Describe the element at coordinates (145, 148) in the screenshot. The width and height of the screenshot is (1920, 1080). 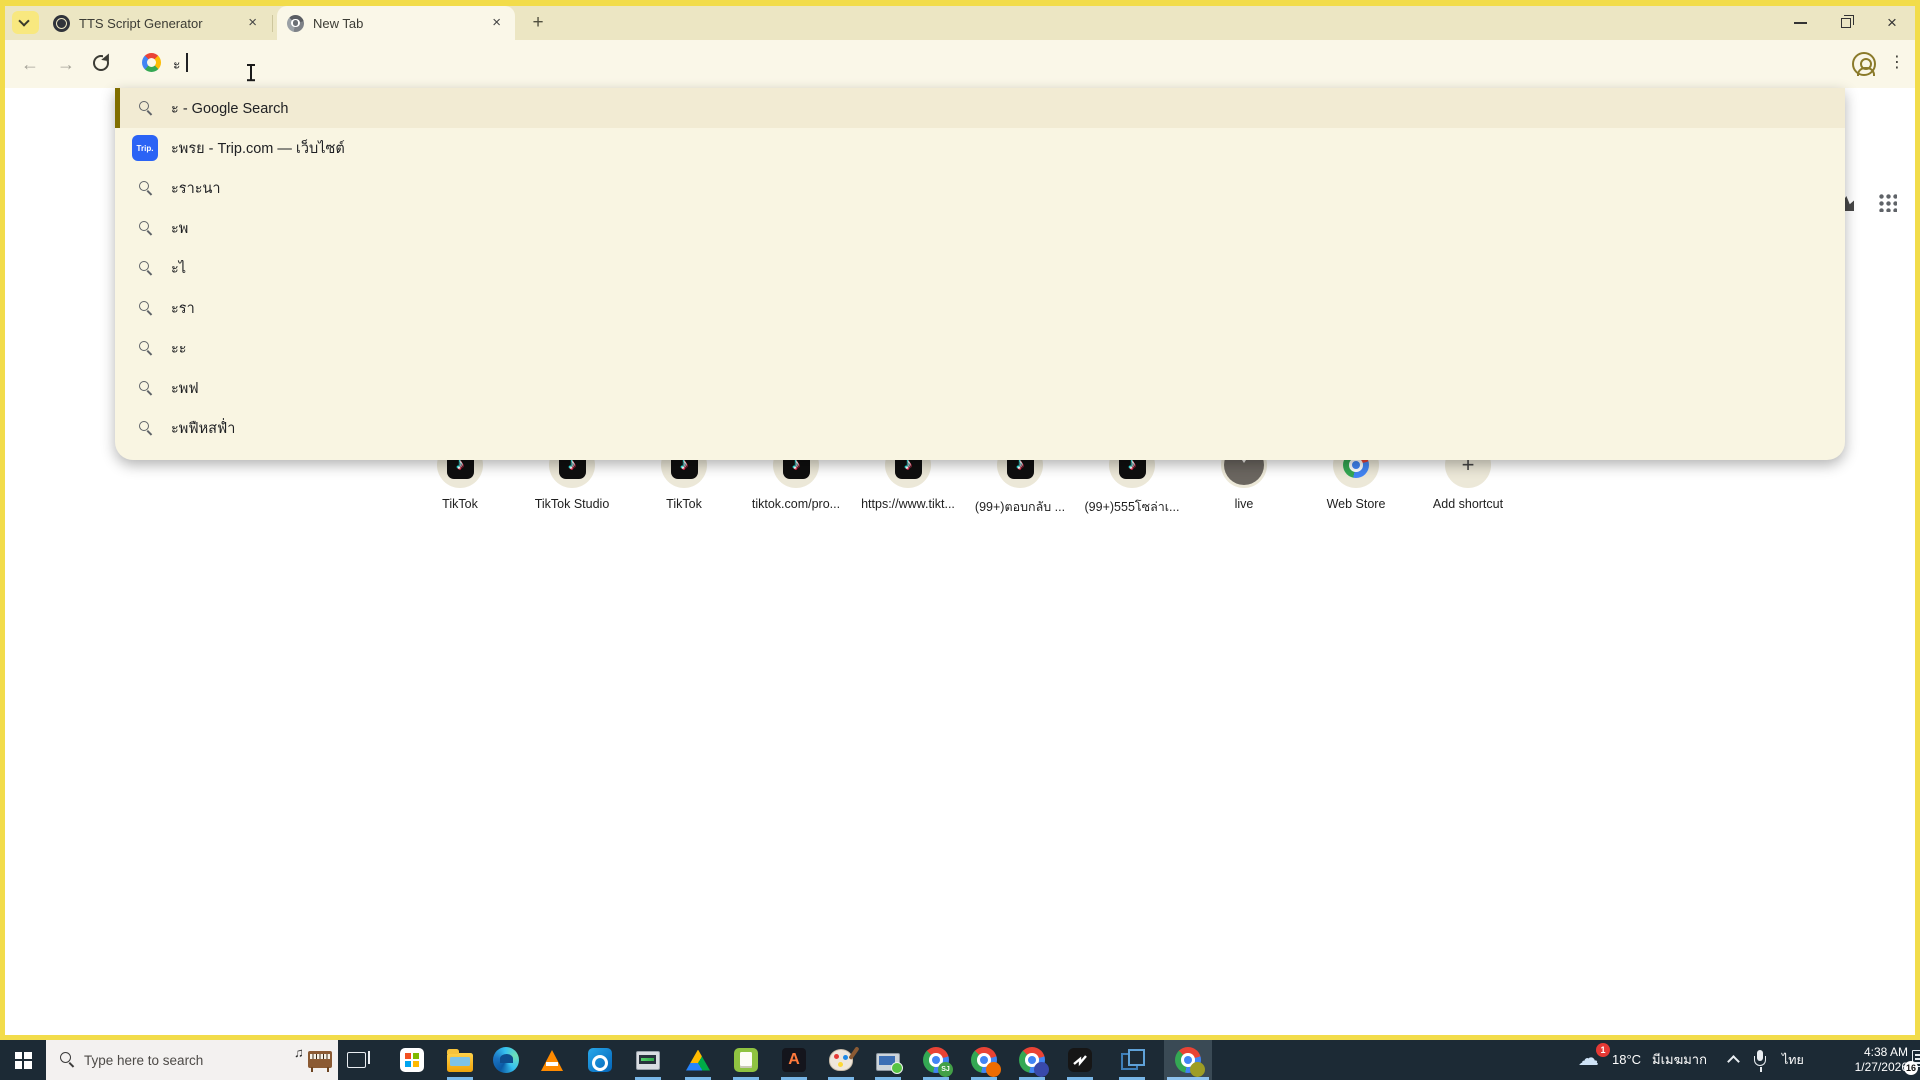
I see `trip-com-icon: Trip.` at that location.